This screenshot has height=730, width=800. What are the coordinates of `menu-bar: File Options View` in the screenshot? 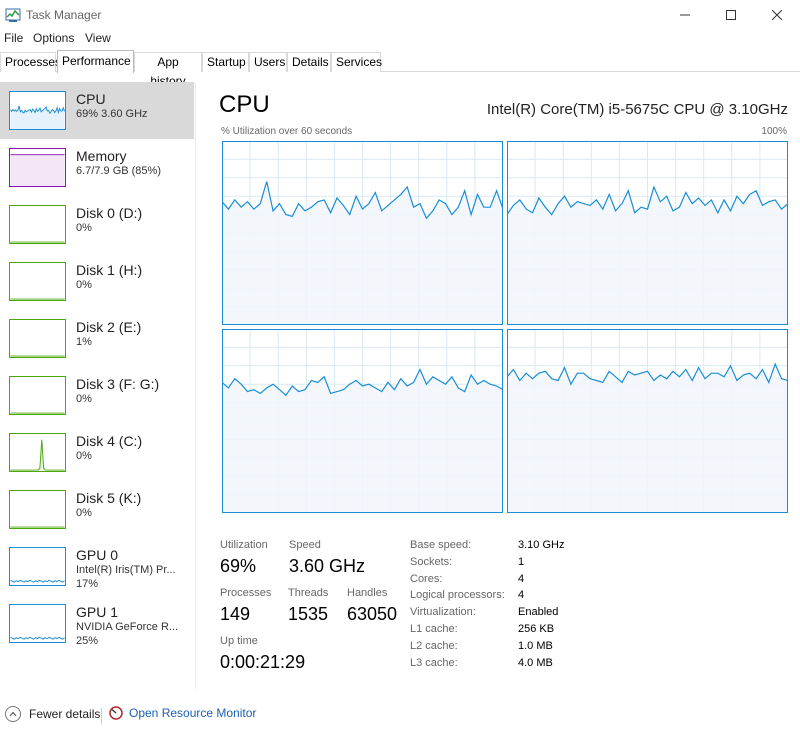 It's located at (400, 39).